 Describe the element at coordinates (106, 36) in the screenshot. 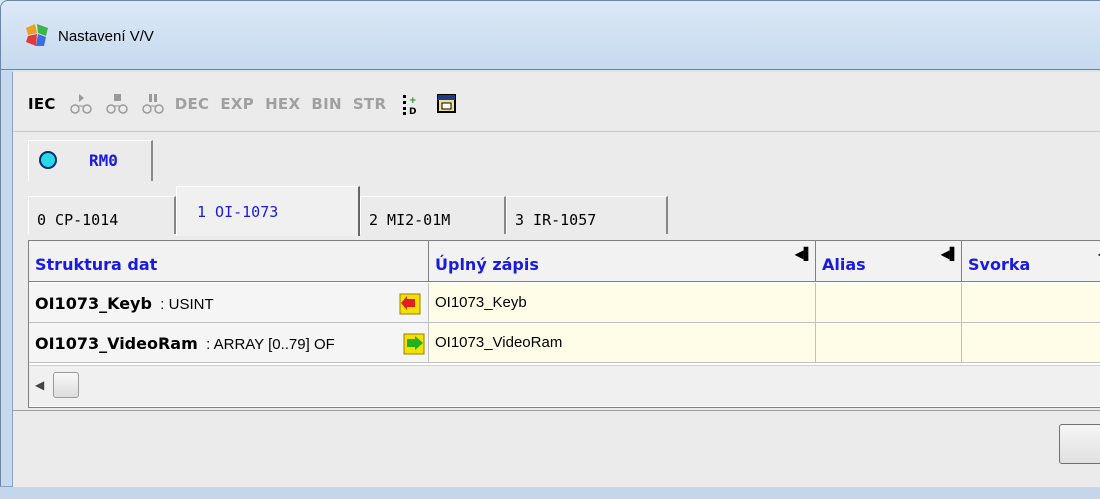

I see `window-title: Nastavení V/V` at that location.